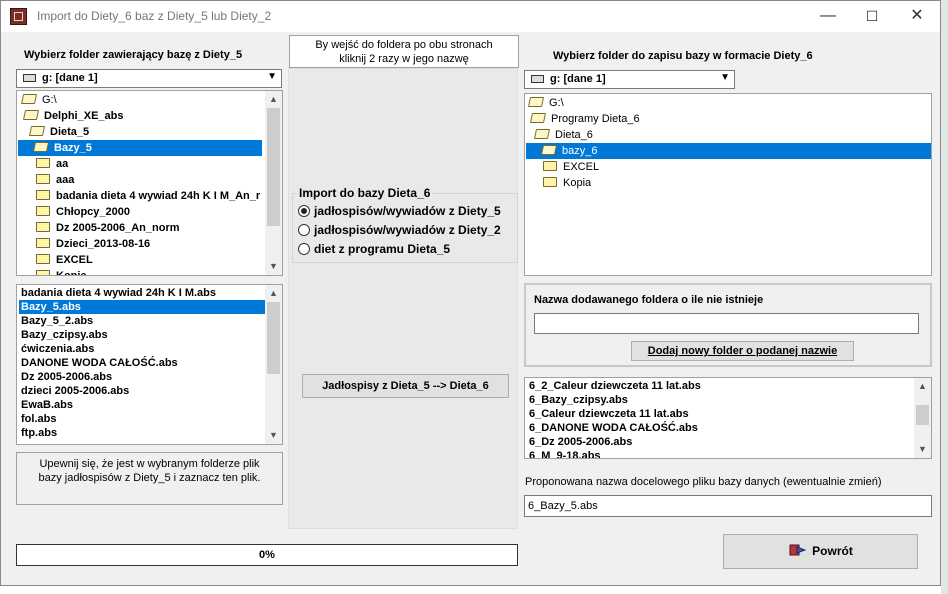  I want to click on source-file-item: EwaB.abs, so click(142, 405).